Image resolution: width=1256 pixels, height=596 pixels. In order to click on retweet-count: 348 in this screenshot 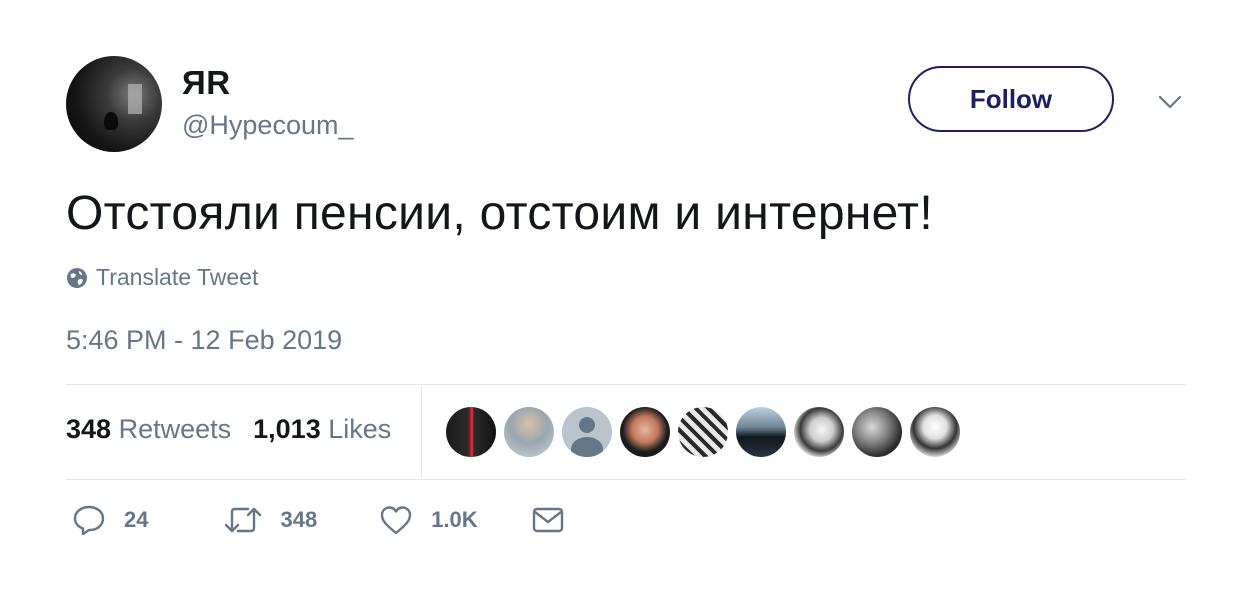, I will do `click(299, 519)`.